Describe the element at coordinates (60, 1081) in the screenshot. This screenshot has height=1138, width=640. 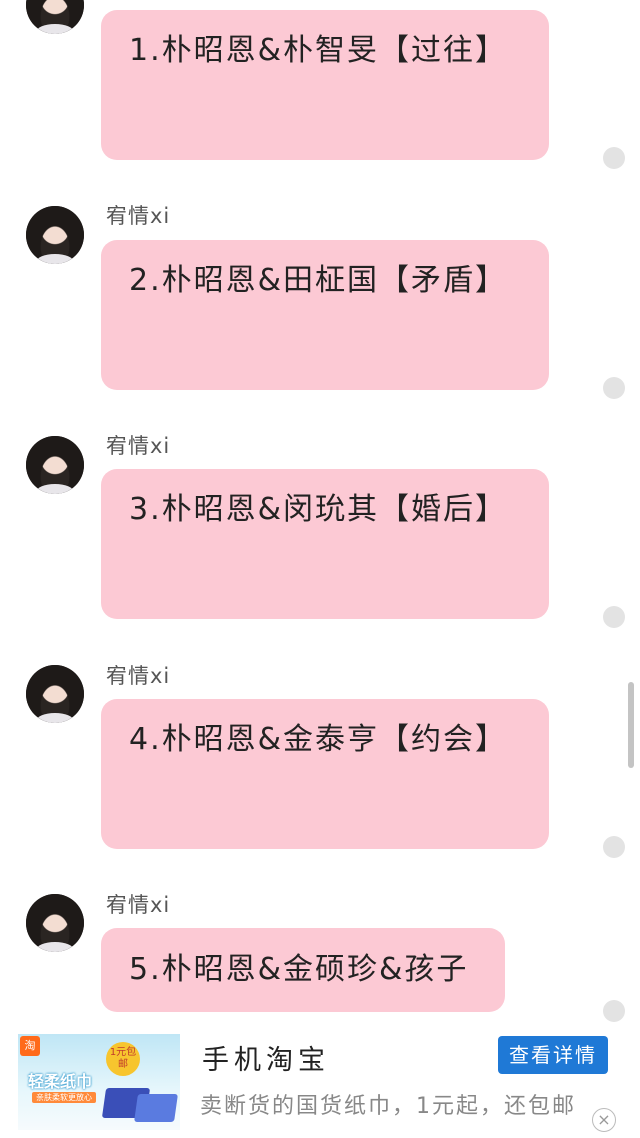
I see `ad-thumbnail-title: 轻柔纸巾` at that location.